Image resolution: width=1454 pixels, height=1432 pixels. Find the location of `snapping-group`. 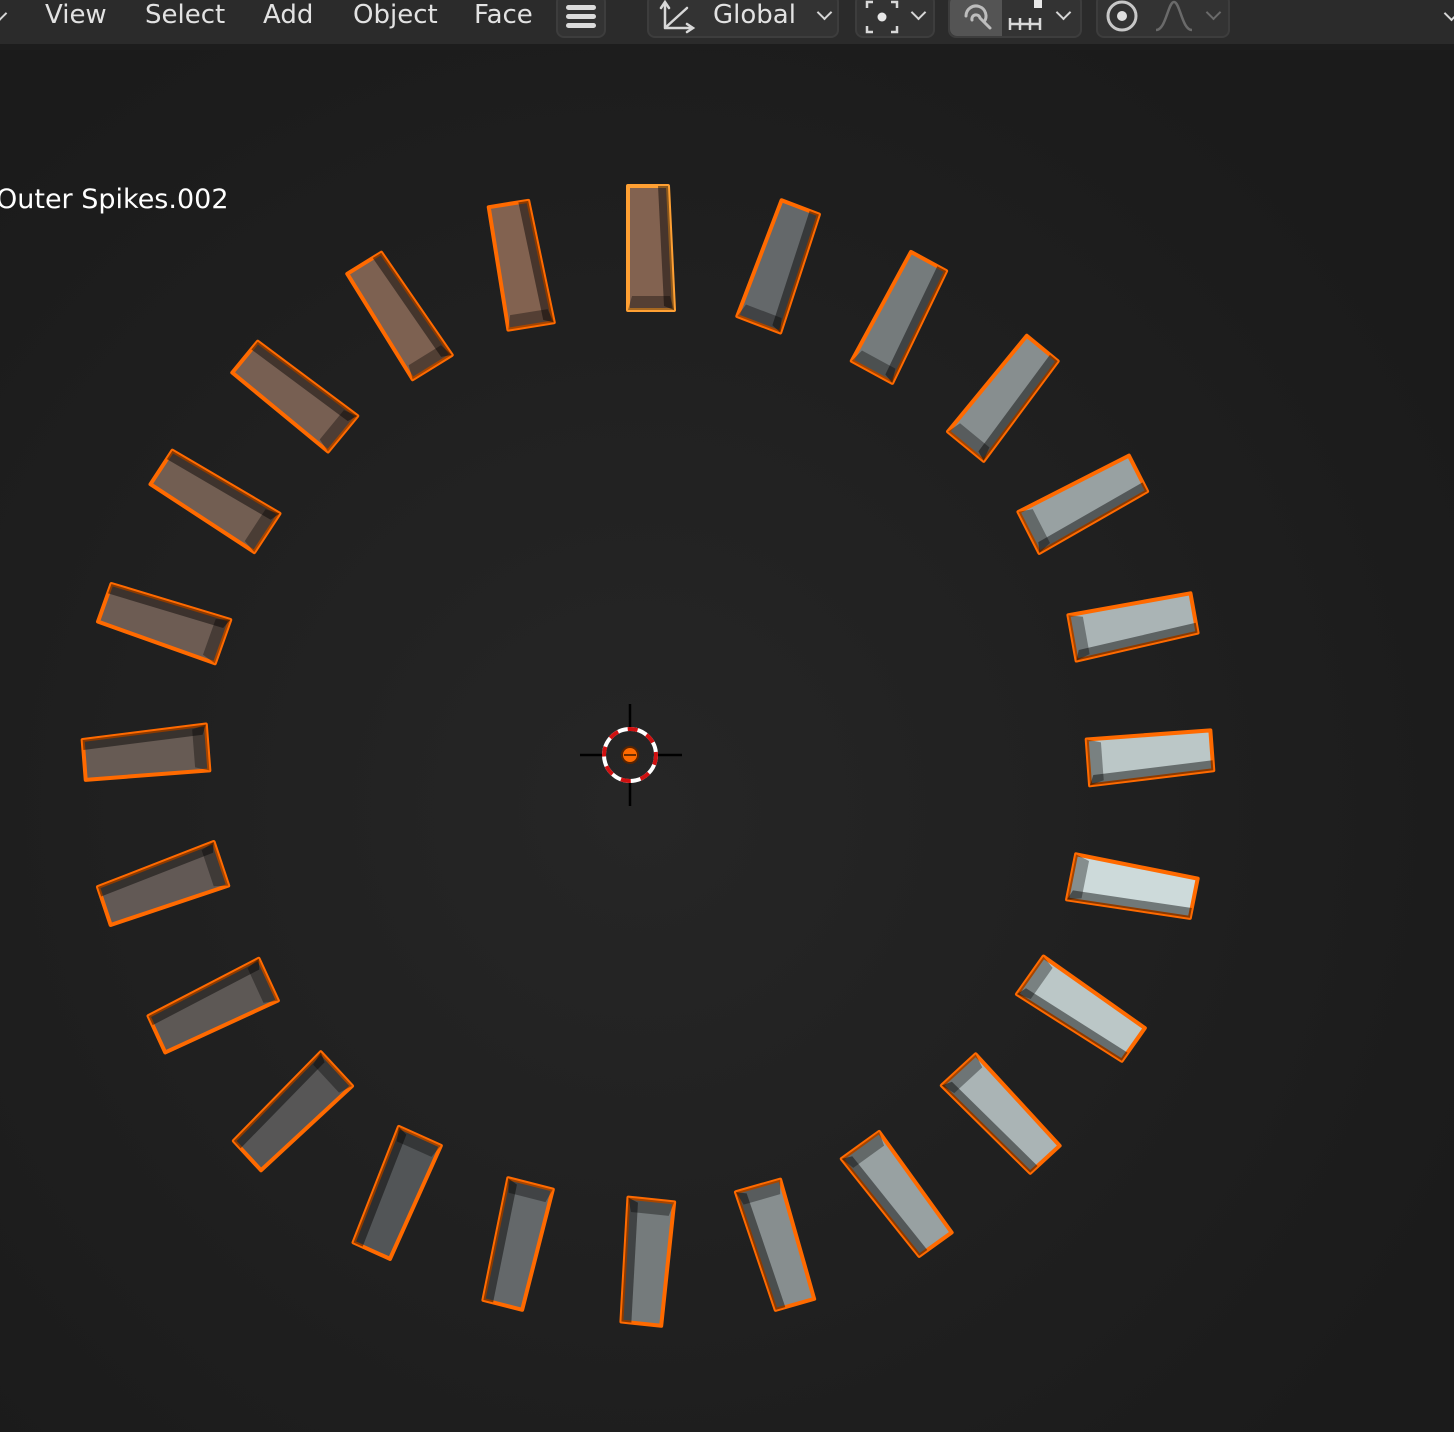

snapping-group is located at coordinates (1015, 19).